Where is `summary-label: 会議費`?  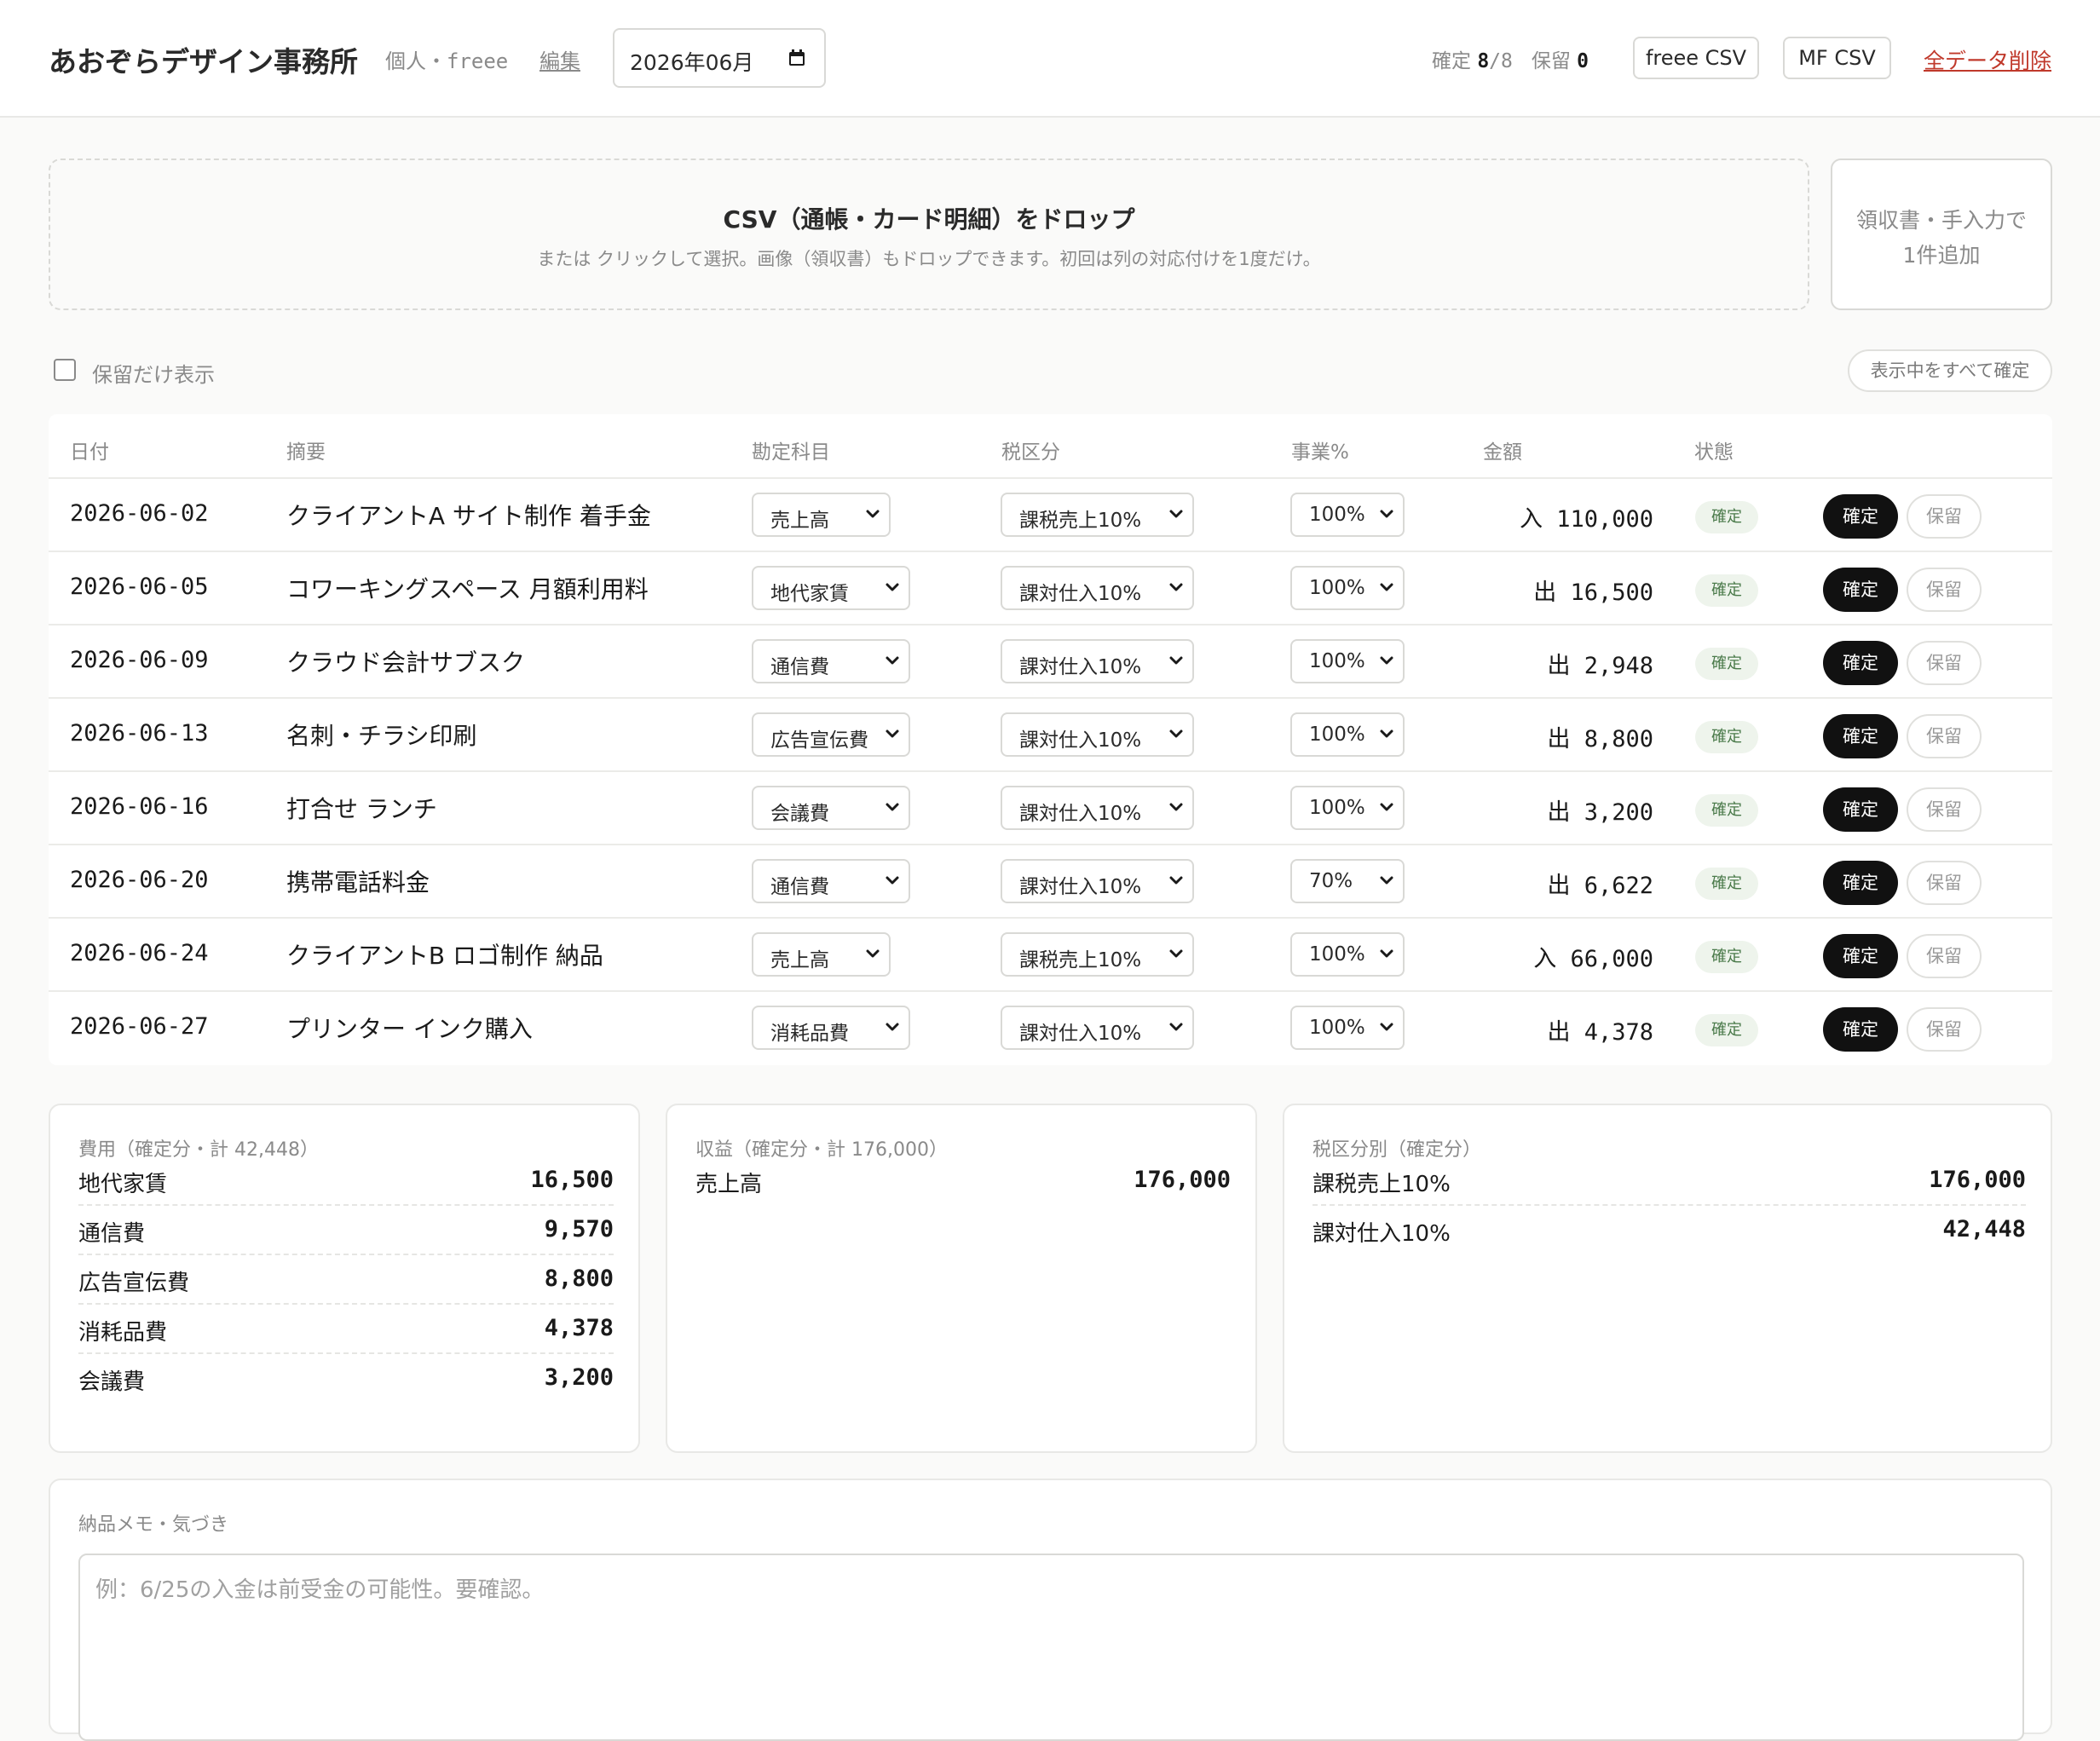 summary-label: 会議費 is located at coordinates (112, 1382).